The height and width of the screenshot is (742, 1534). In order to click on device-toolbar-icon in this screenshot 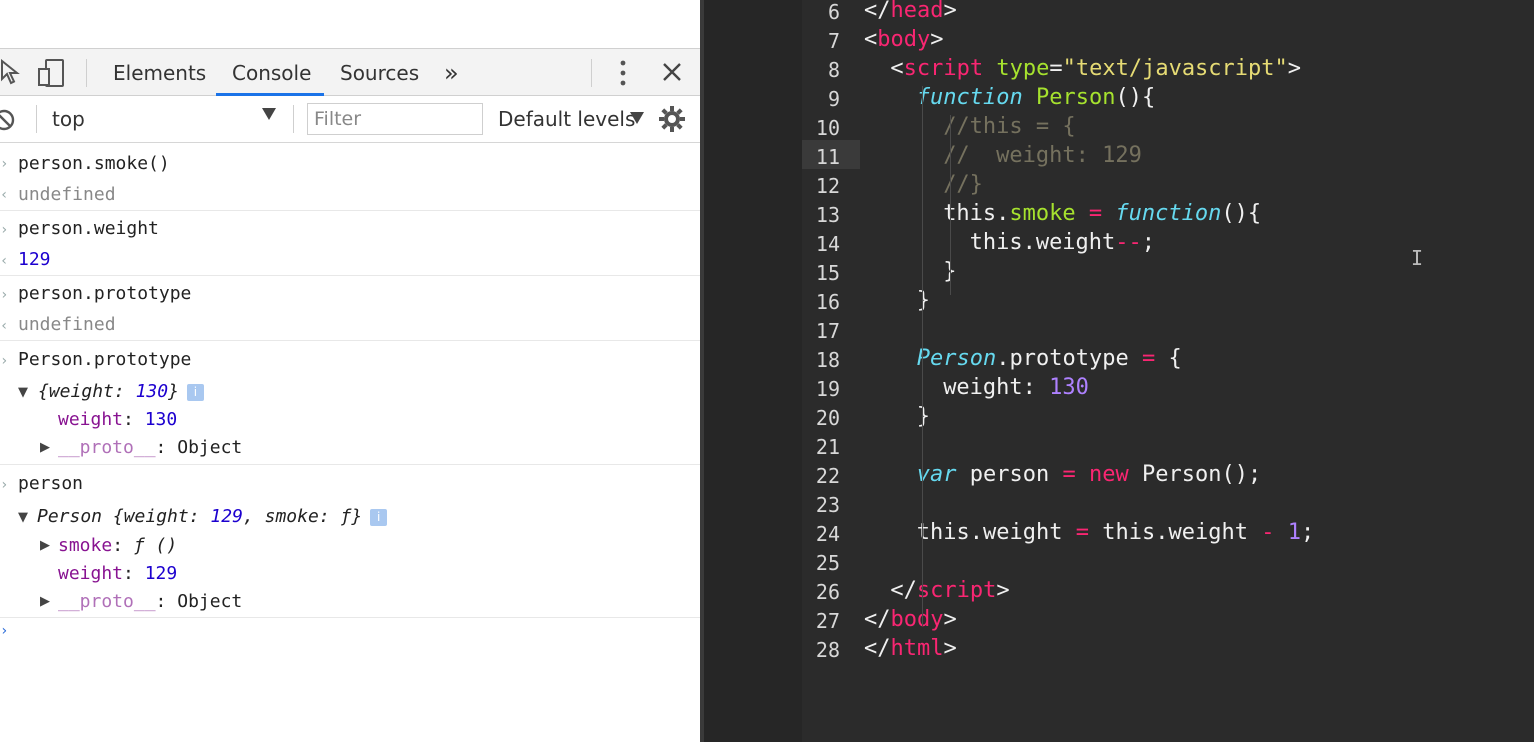, I will do `click(52, 73)`.